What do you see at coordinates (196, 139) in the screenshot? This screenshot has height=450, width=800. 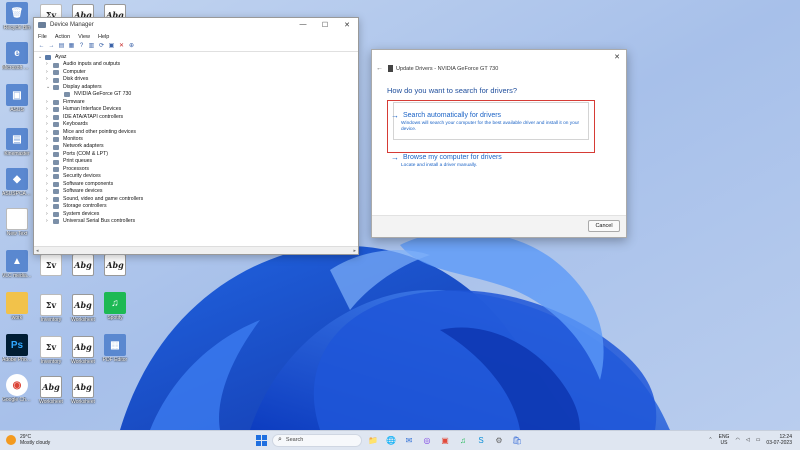 I see `tree-category: › Monitors` at bounding box center [196, 139].